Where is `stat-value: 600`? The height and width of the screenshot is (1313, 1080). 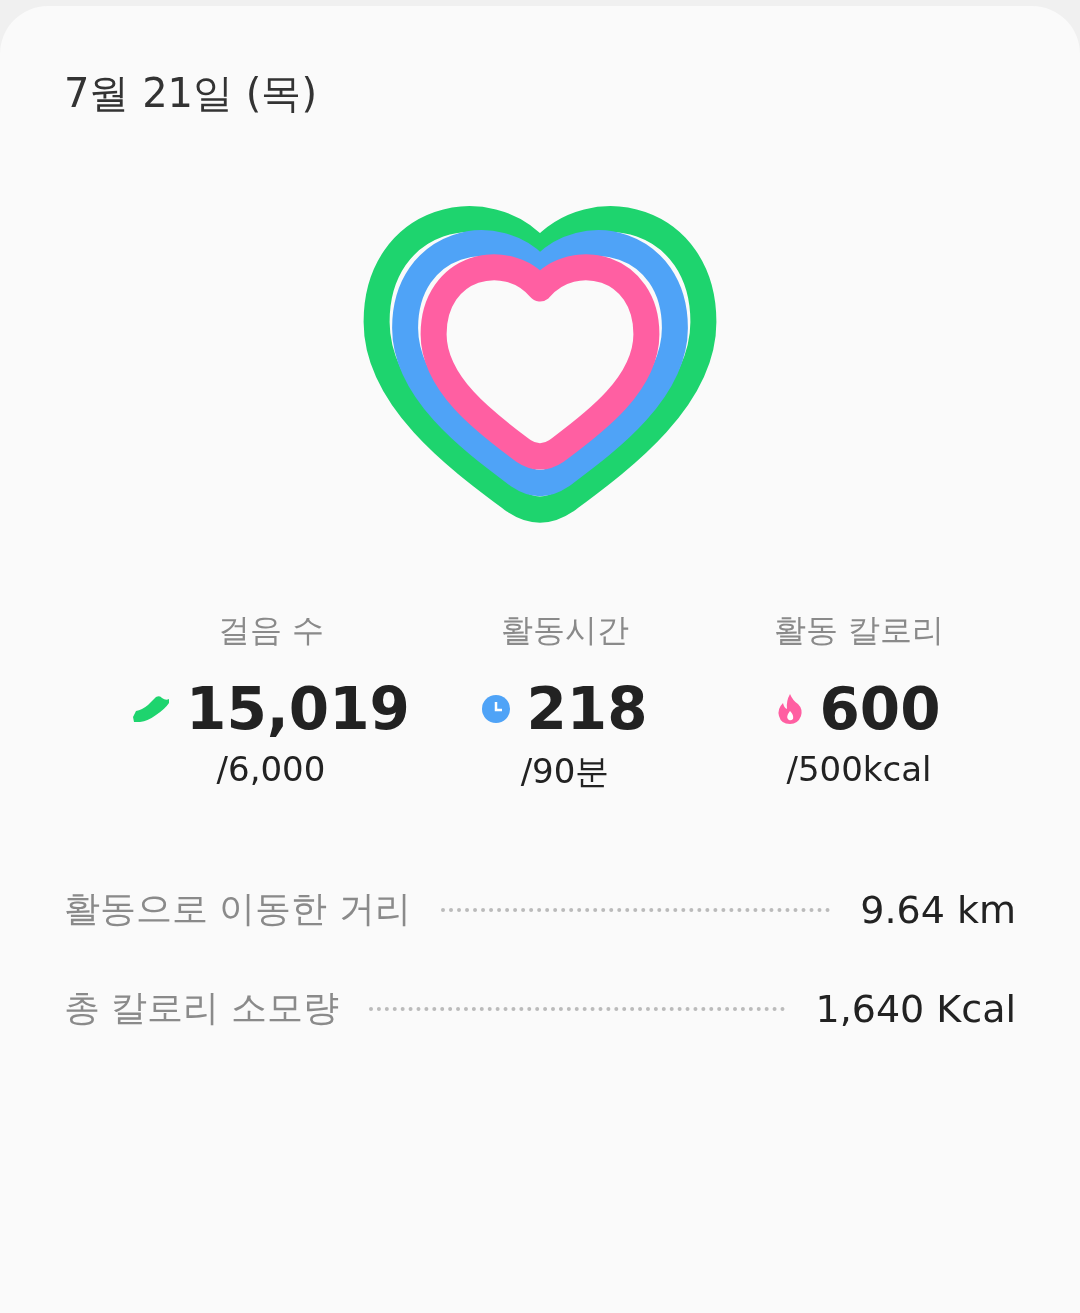 stat-value: 600 is located at coordinates (880, 709).